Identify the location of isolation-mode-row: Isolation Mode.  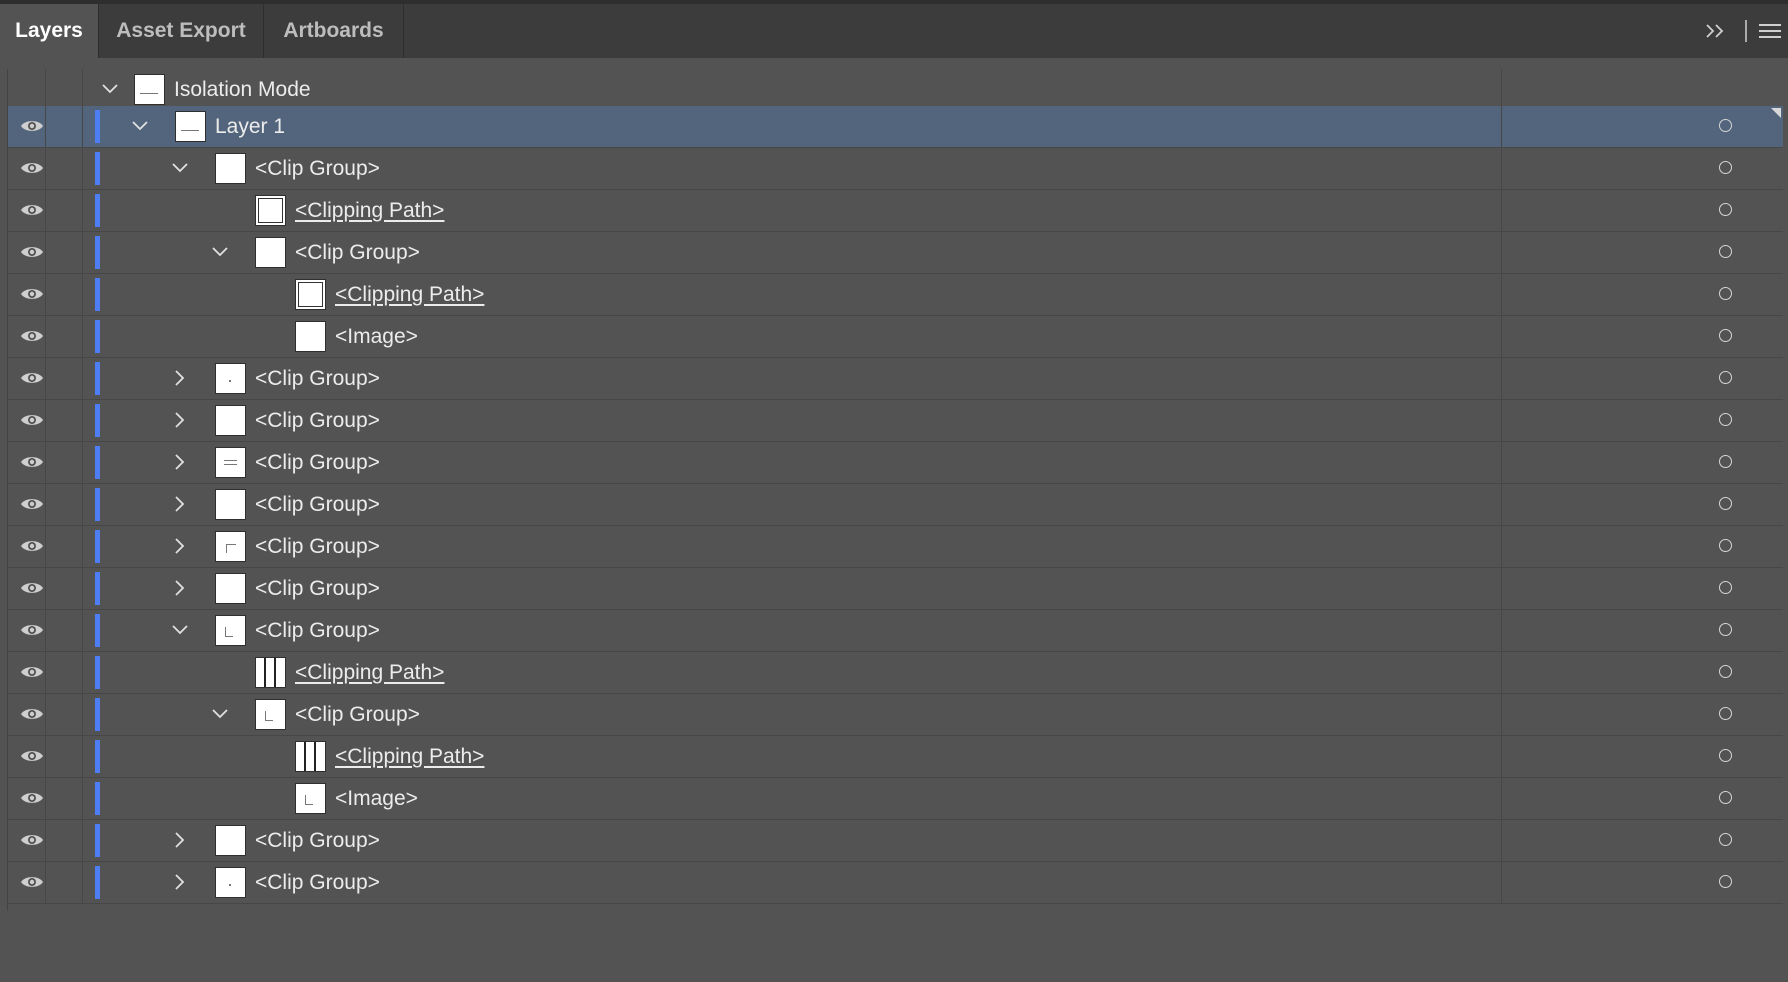
(895, 90).